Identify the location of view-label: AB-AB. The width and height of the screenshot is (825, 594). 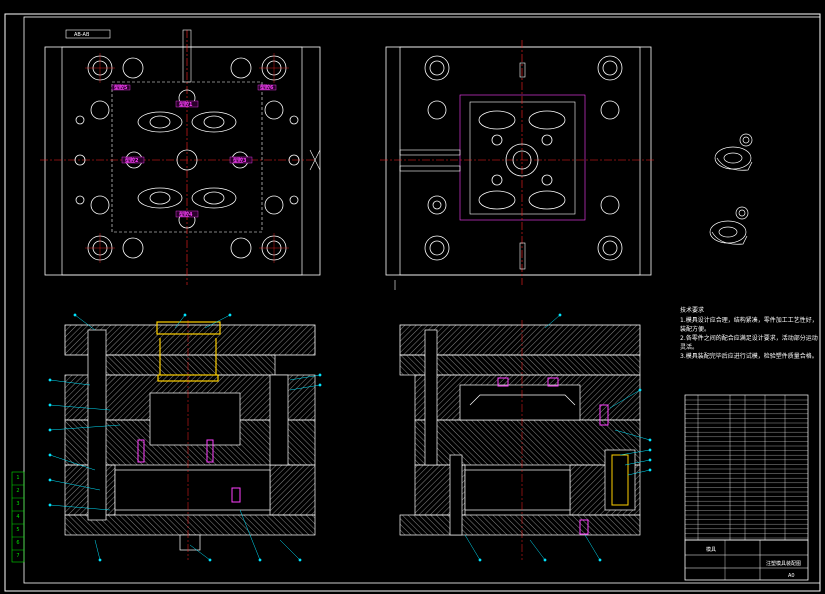
(82, 35).